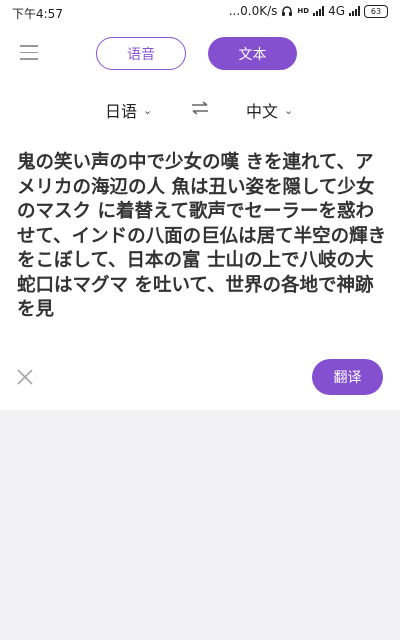 The height and width of the screenshot is (640, 400). Describe the element at coordinates (262, 111) in the screenshot. I see `target-language-label: 中文` at that location.